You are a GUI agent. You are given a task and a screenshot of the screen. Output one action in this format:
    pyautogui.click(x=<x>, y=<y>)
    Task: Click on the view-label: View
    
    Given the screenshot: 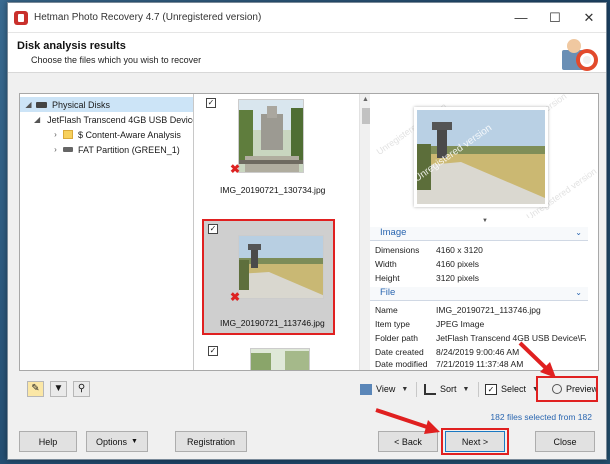 What is the action you would take?
    pyautogui.click(x=386, y=389)
    